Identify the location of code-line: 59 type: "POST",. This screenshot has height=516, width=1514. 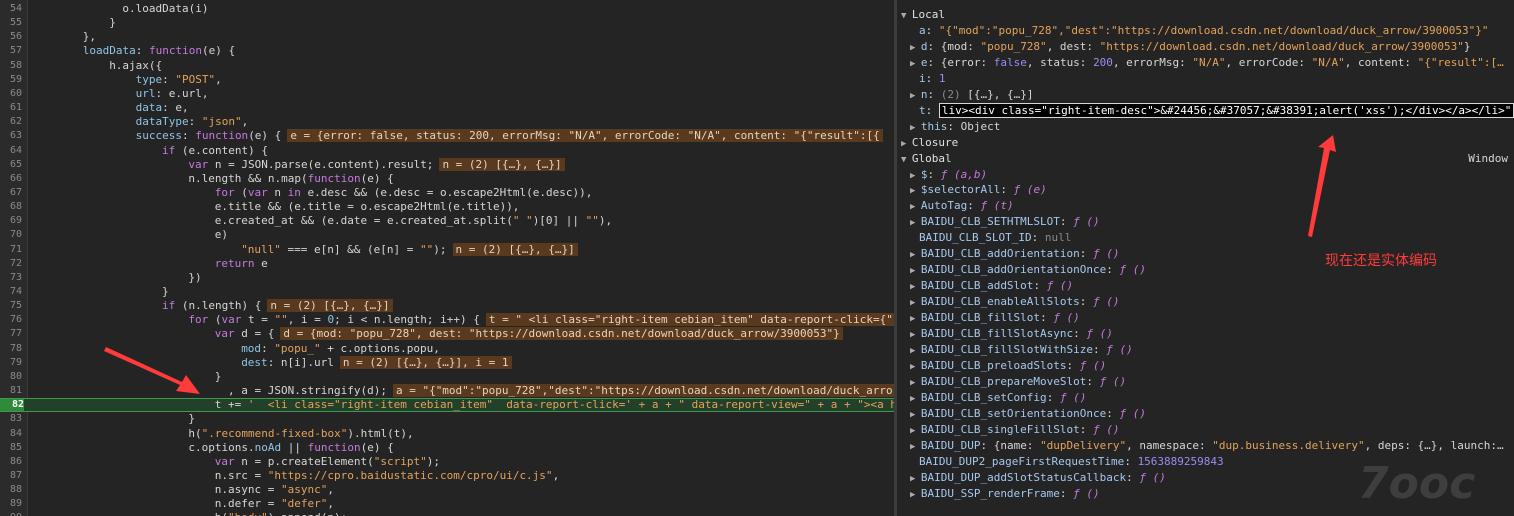
(447, 80).